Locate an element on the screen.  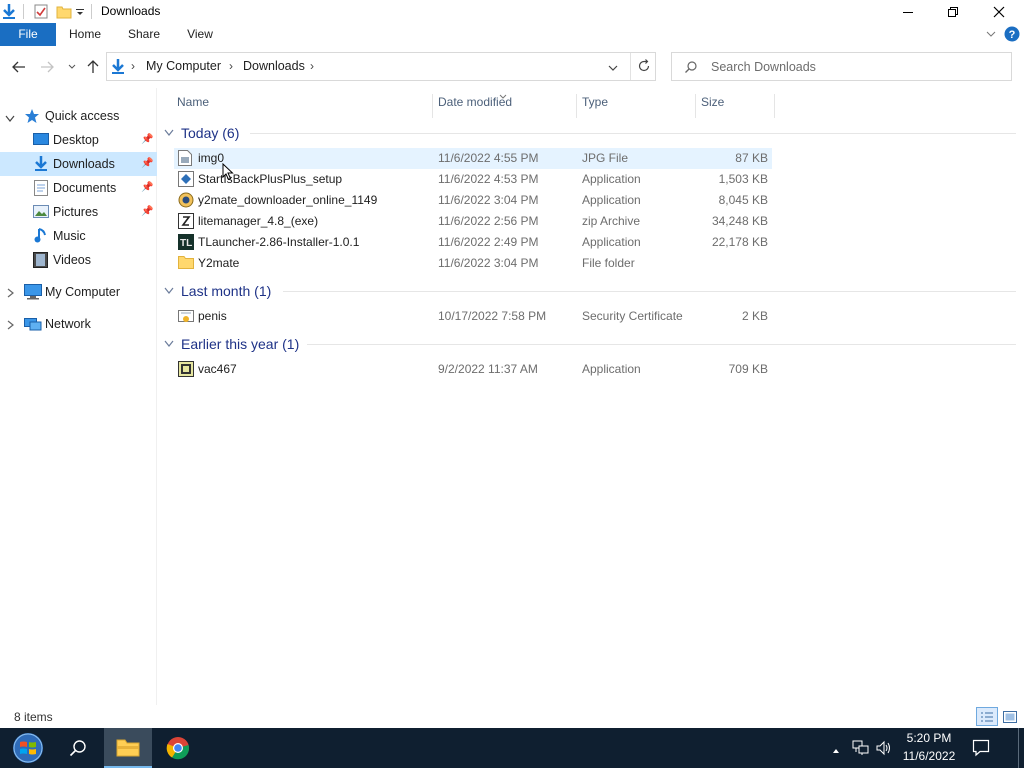
new-folder-icon is located at coordinates (64, 11).